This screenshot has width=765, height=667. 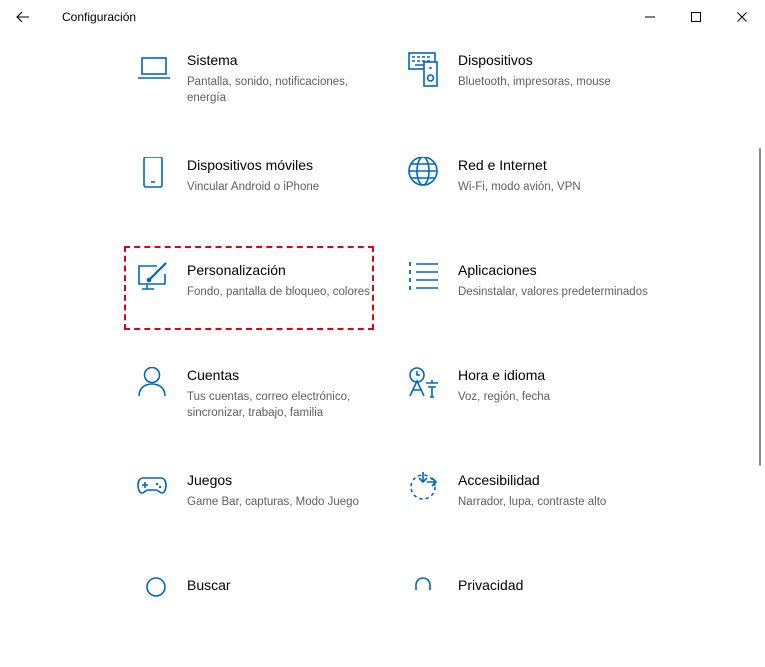 I want to click on category-name: Sistema, so click(x=212, y=60).